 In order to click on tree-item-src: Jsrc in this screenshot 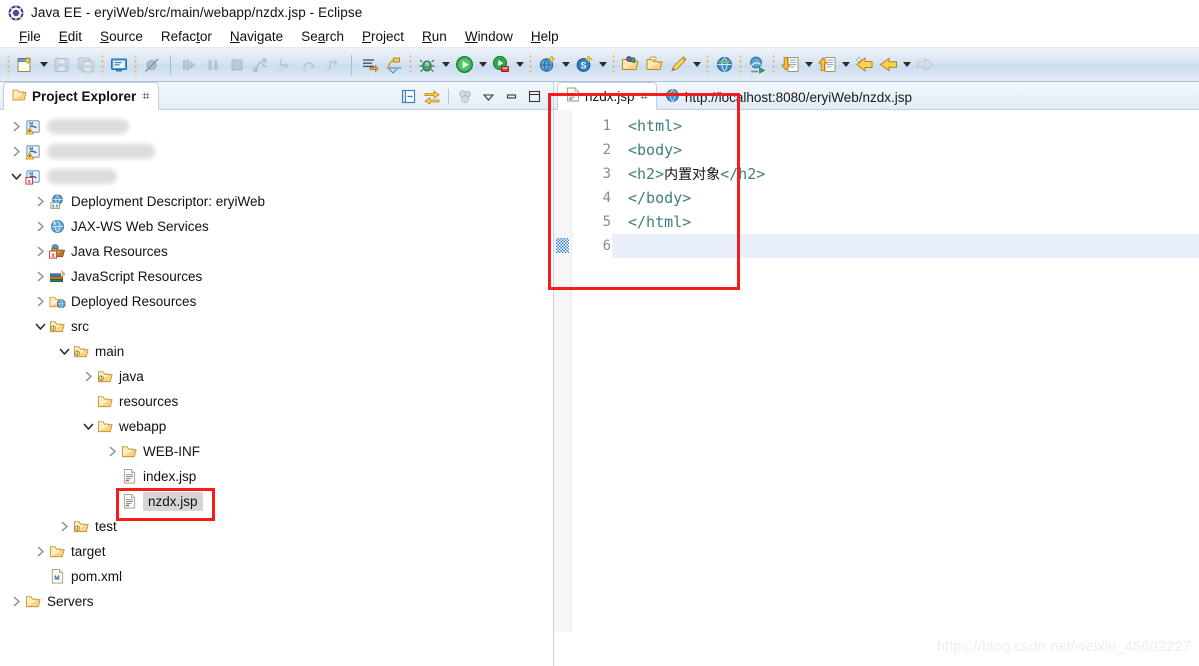, I will do `click(276, 326)`.